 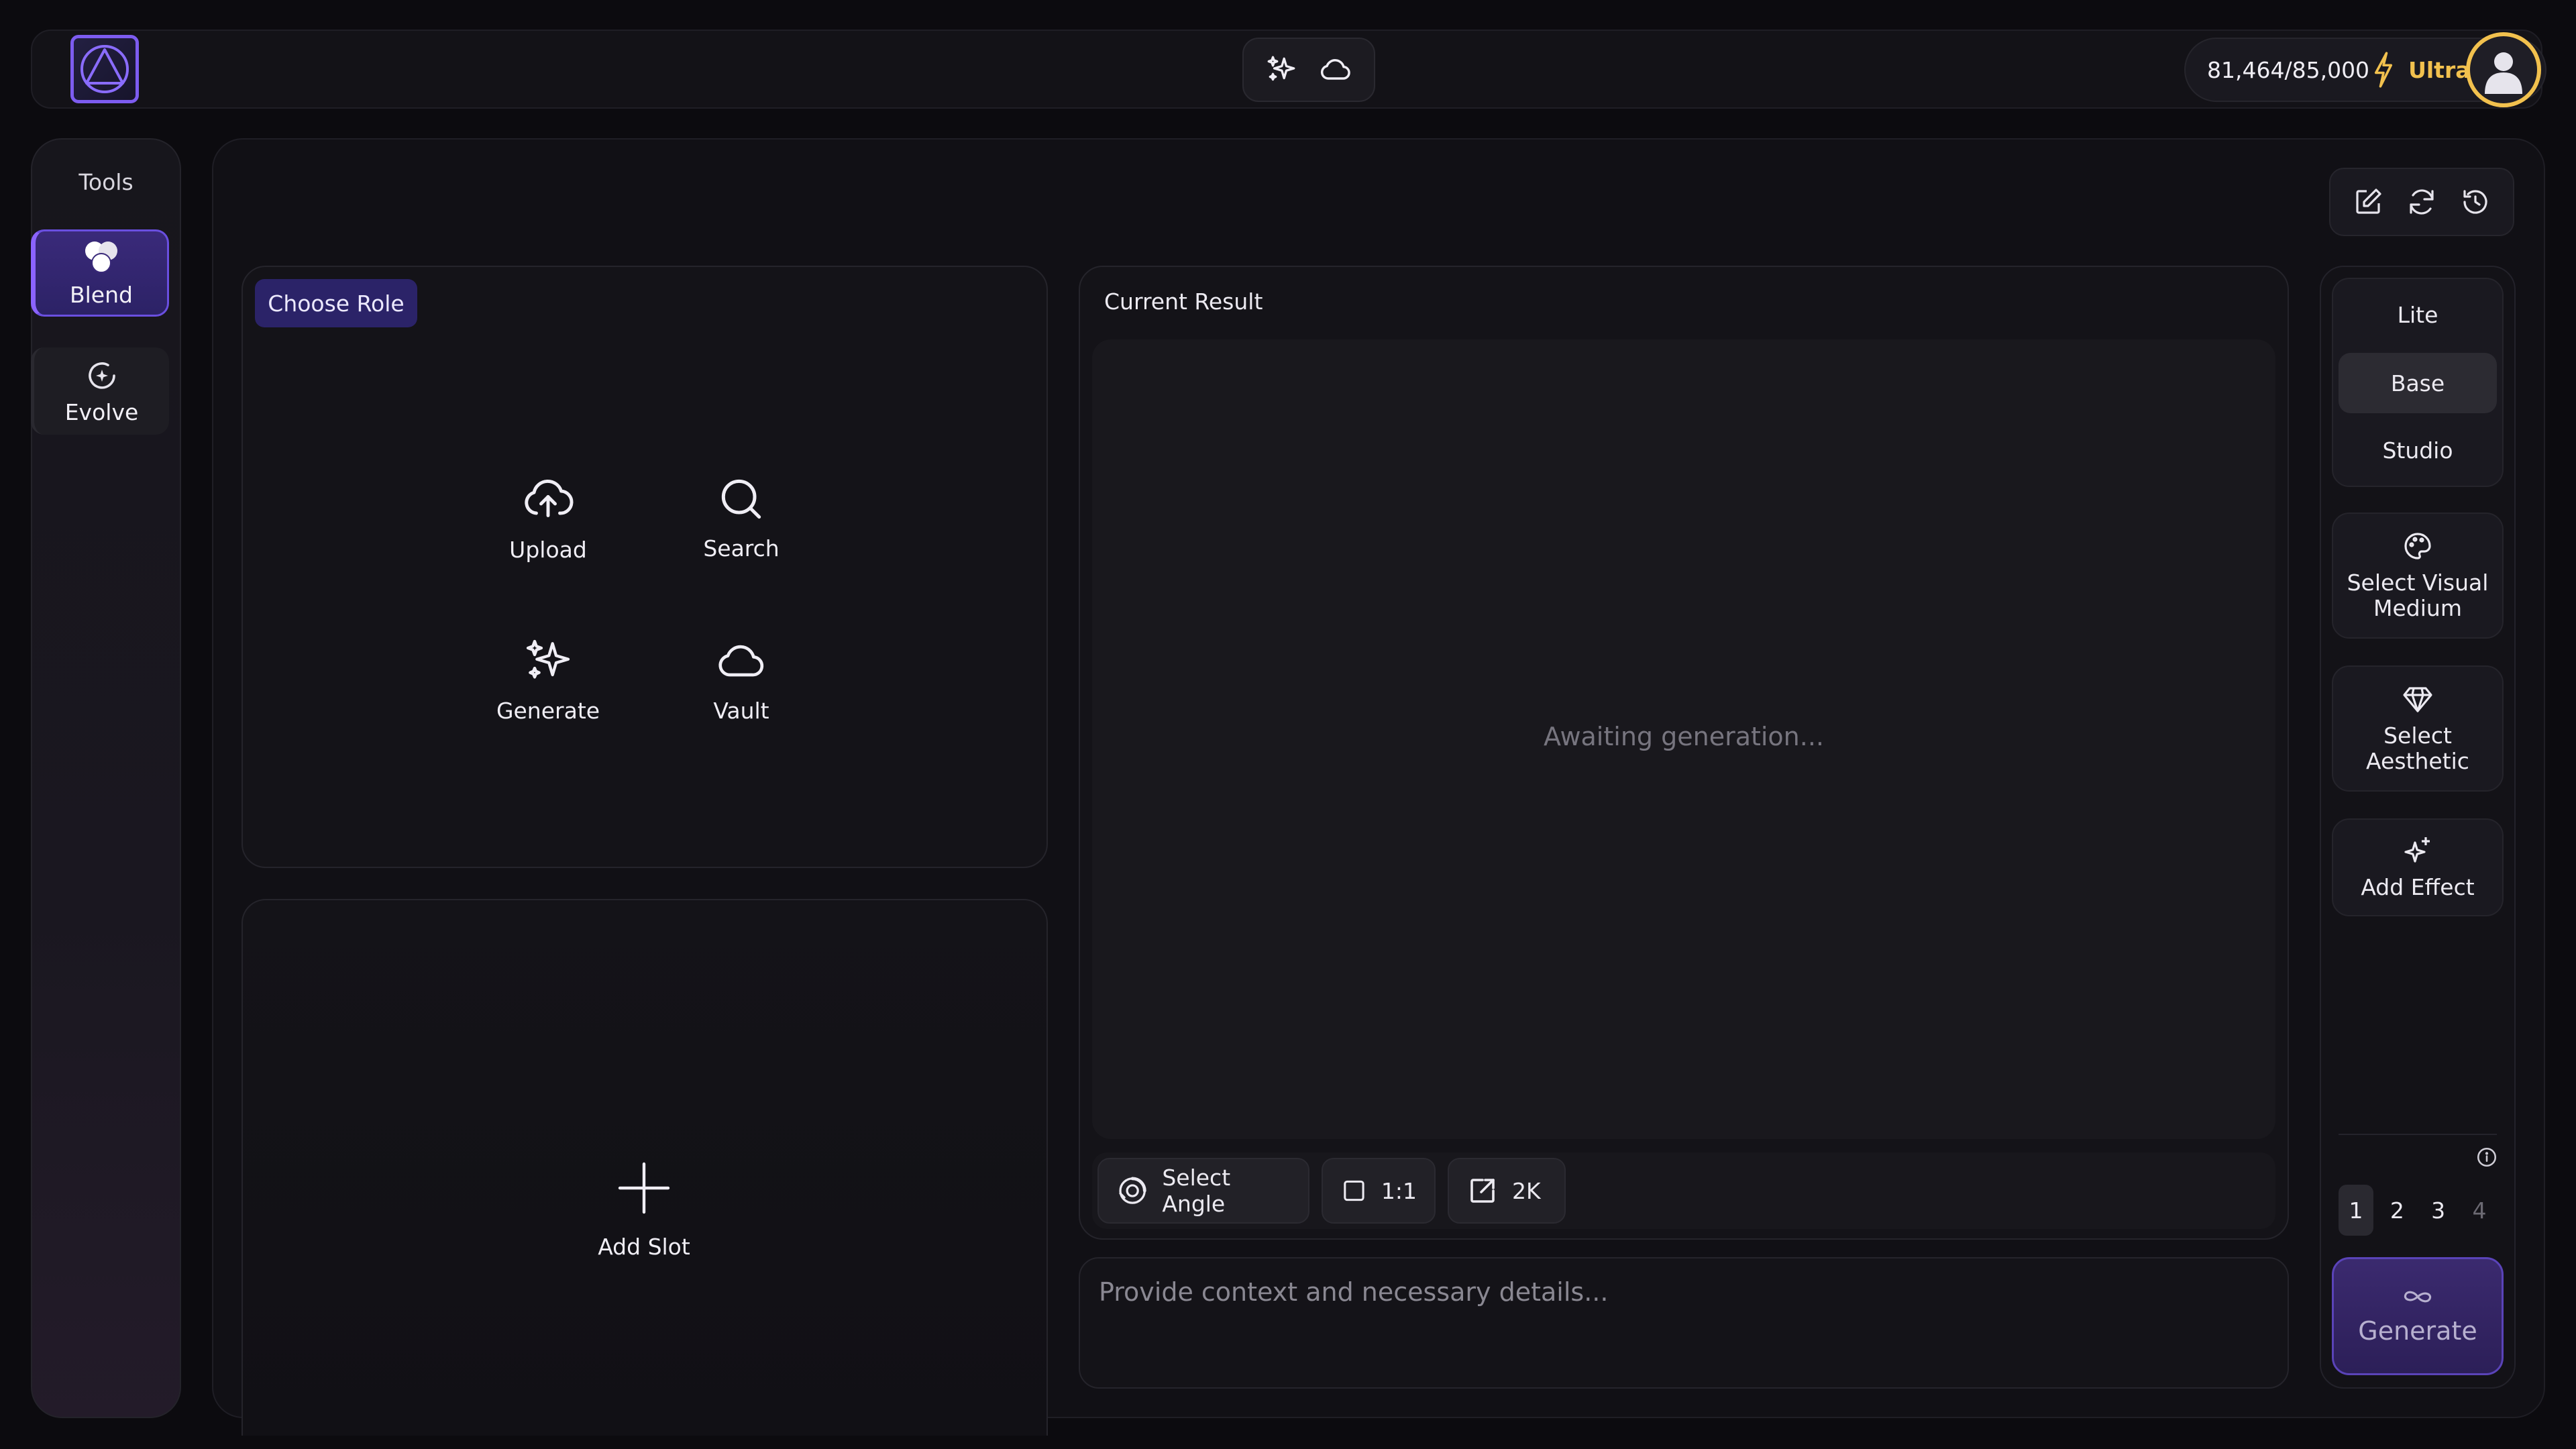 I want to click on edit-icon, so click(x=2368, y=201).